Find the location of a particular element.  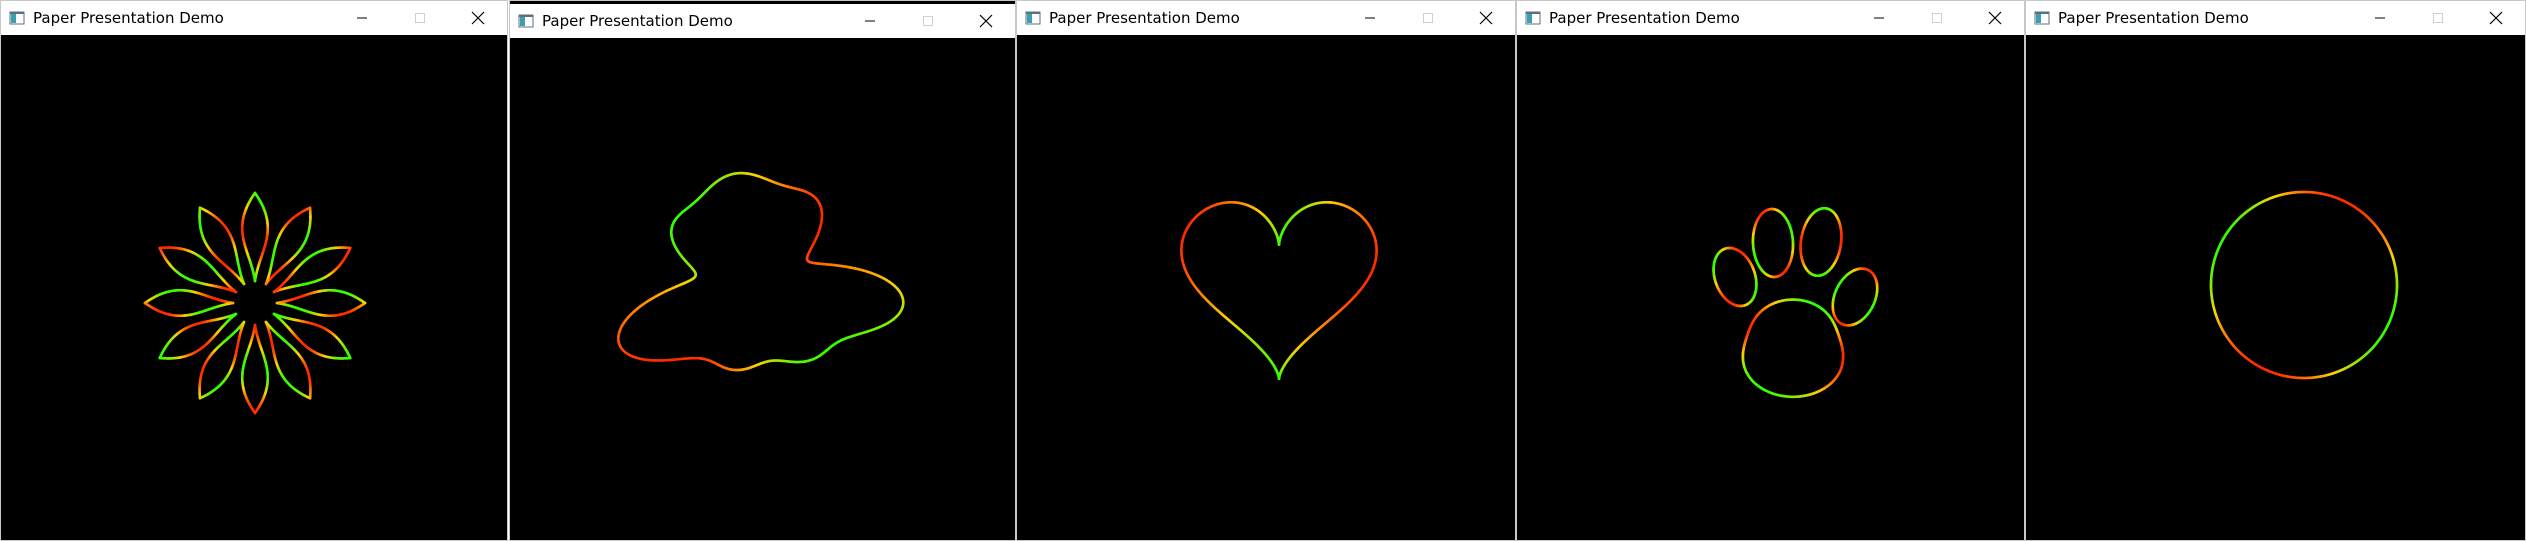

circle-outline is located at coordinates (2304, 285).